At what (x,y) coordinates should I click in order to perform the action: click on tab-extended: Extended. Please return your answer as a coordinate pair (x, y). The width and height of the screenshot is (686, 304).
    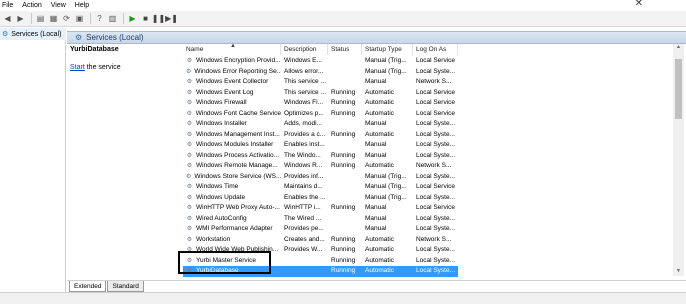
    Looking at the image, I should click on (88, 286).